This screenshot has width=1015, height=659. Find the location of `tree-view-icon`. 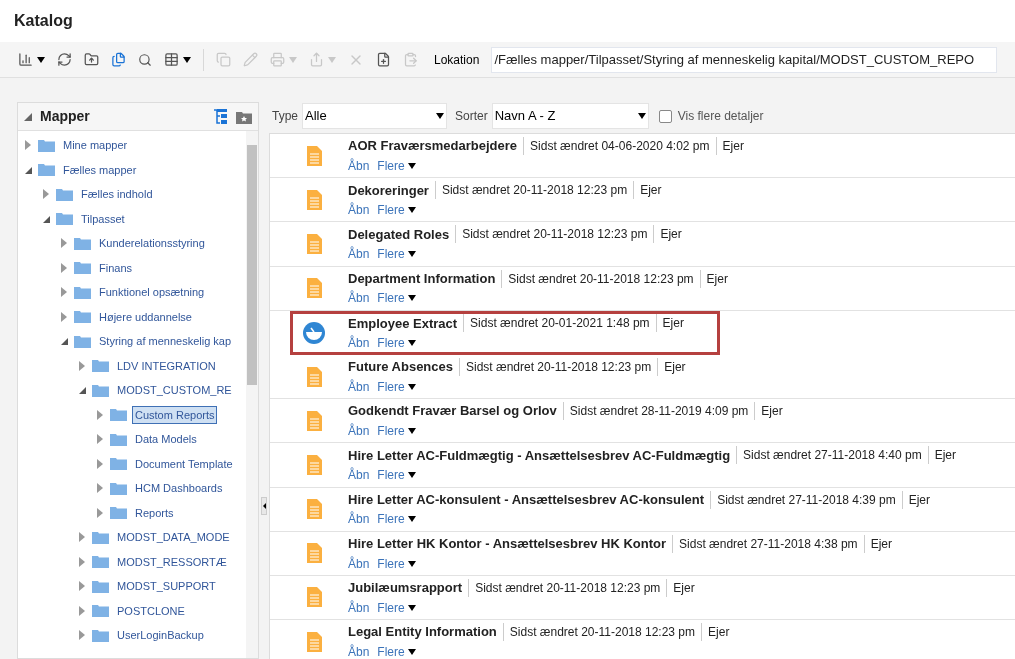

tree-view-icon is located at coordinates (220, 116).